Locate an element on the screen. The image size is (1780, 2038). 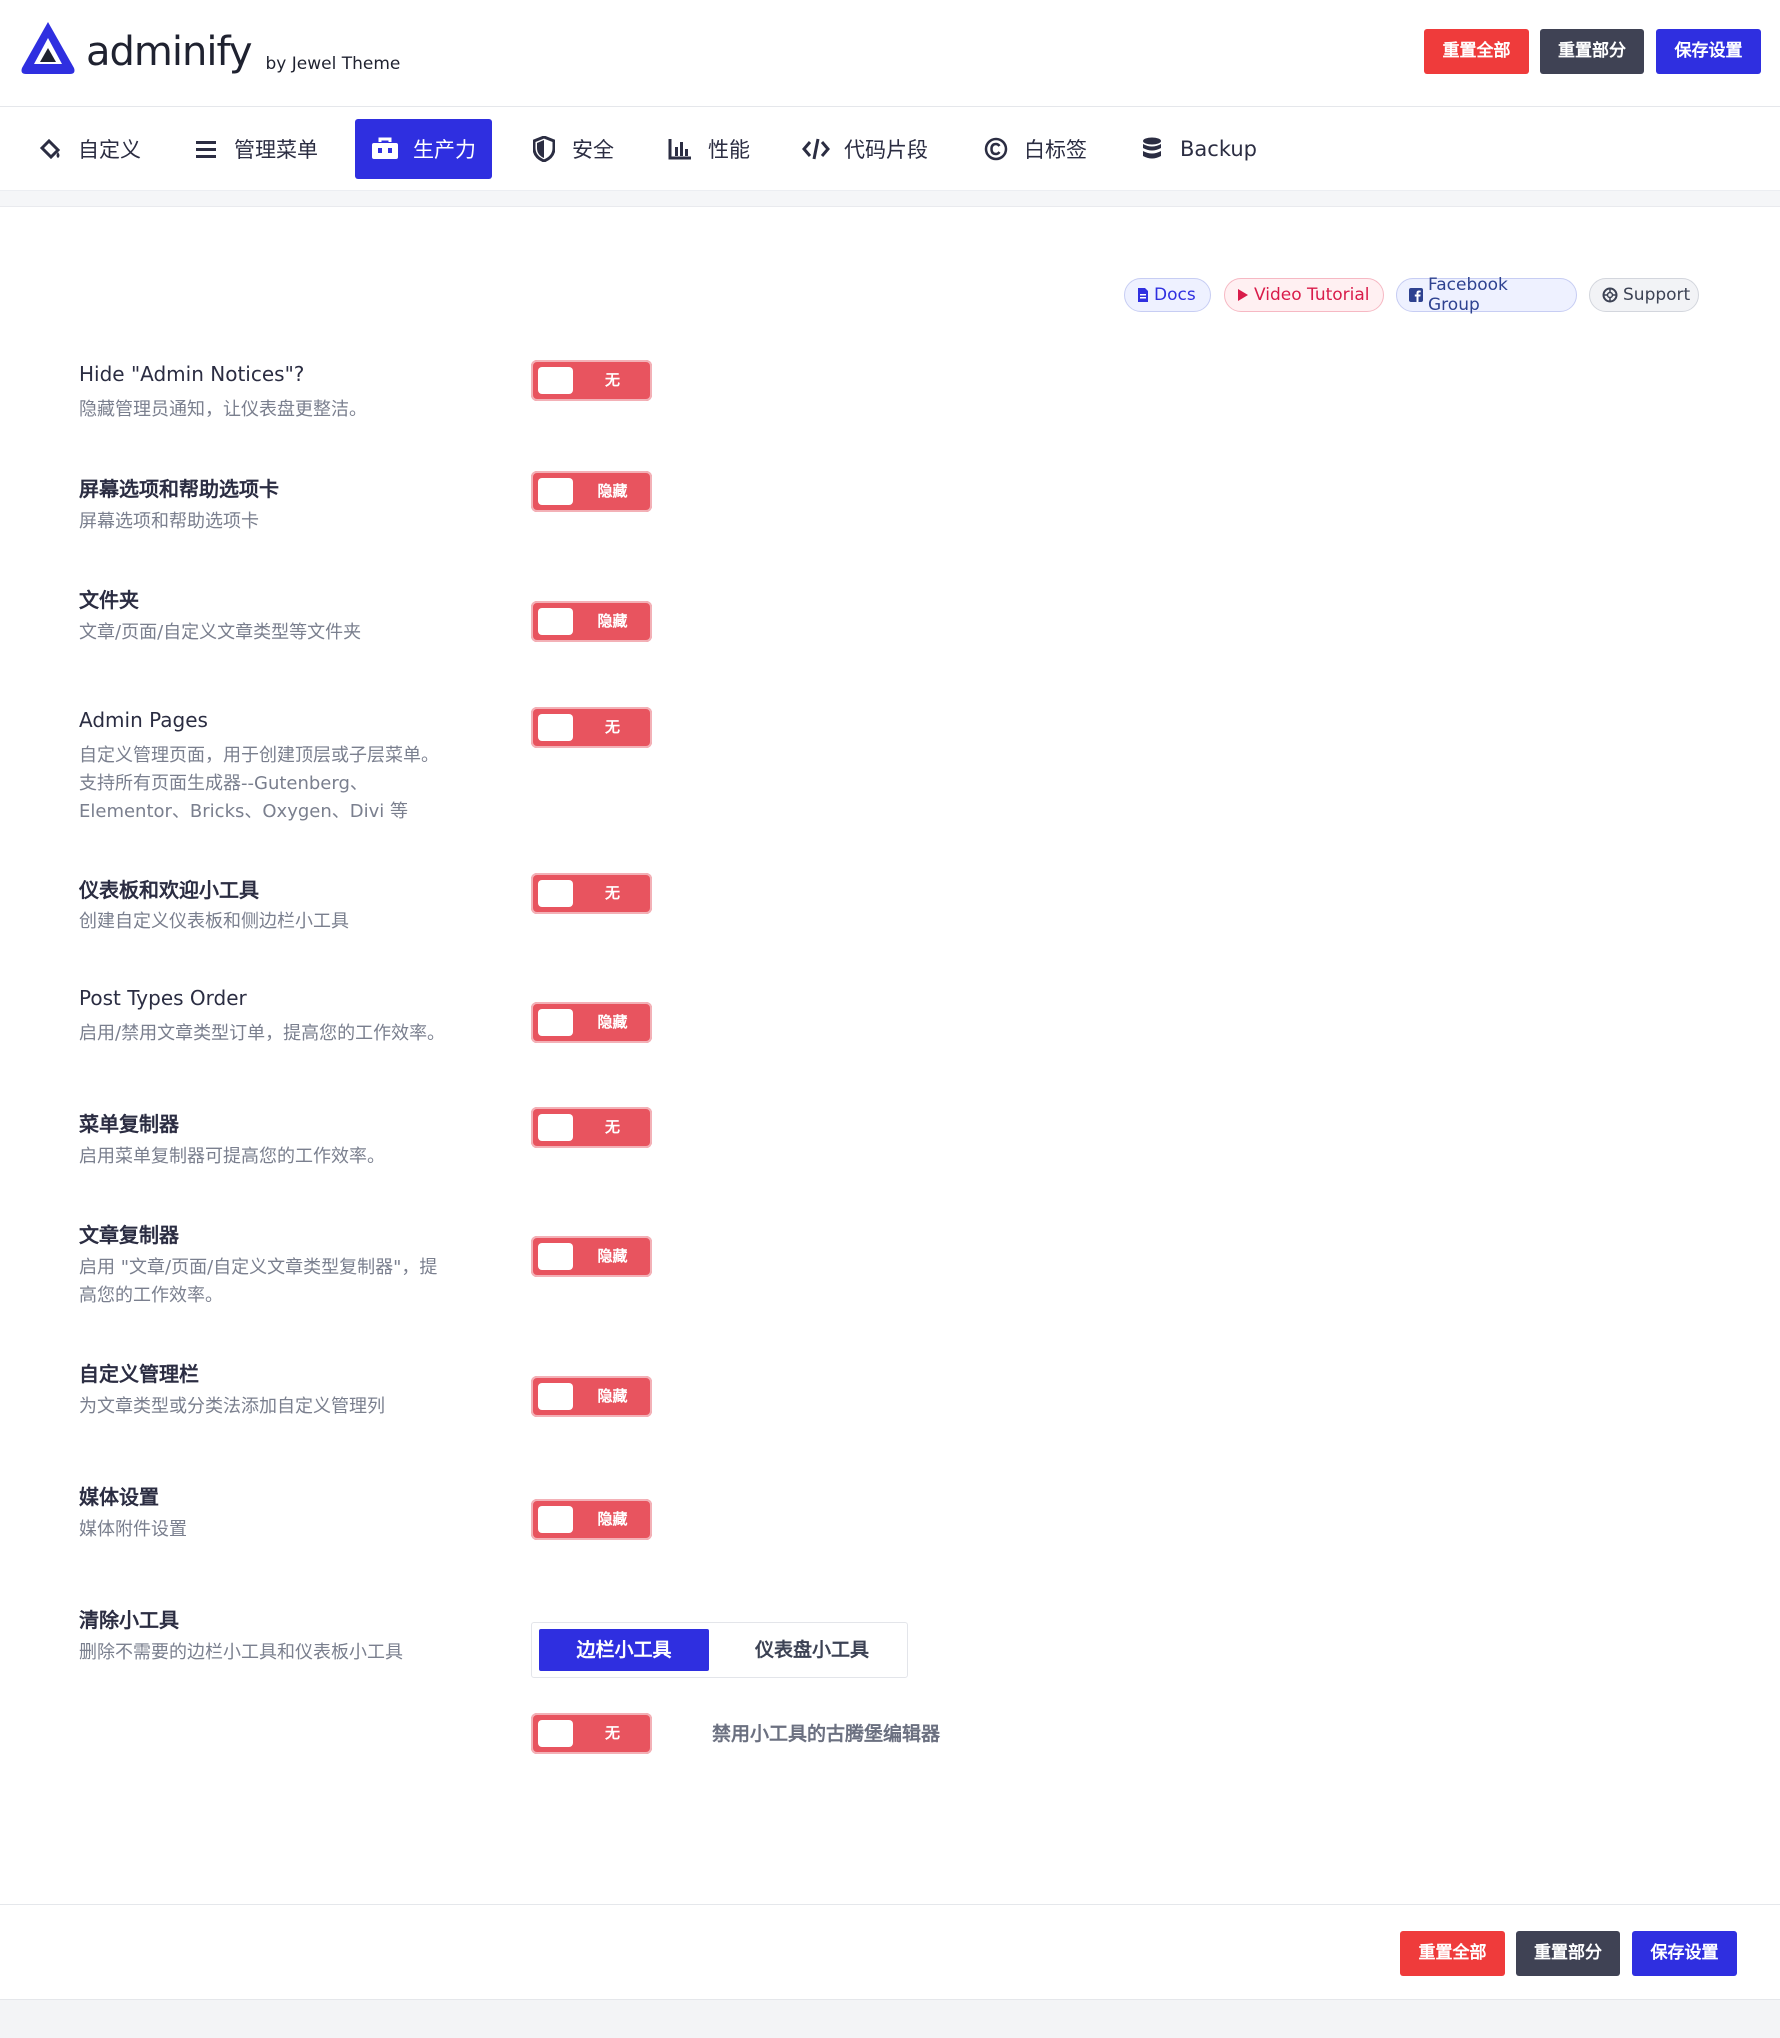
setting-desc: 媒体附件设置 is located at coordinates (133, 1529).